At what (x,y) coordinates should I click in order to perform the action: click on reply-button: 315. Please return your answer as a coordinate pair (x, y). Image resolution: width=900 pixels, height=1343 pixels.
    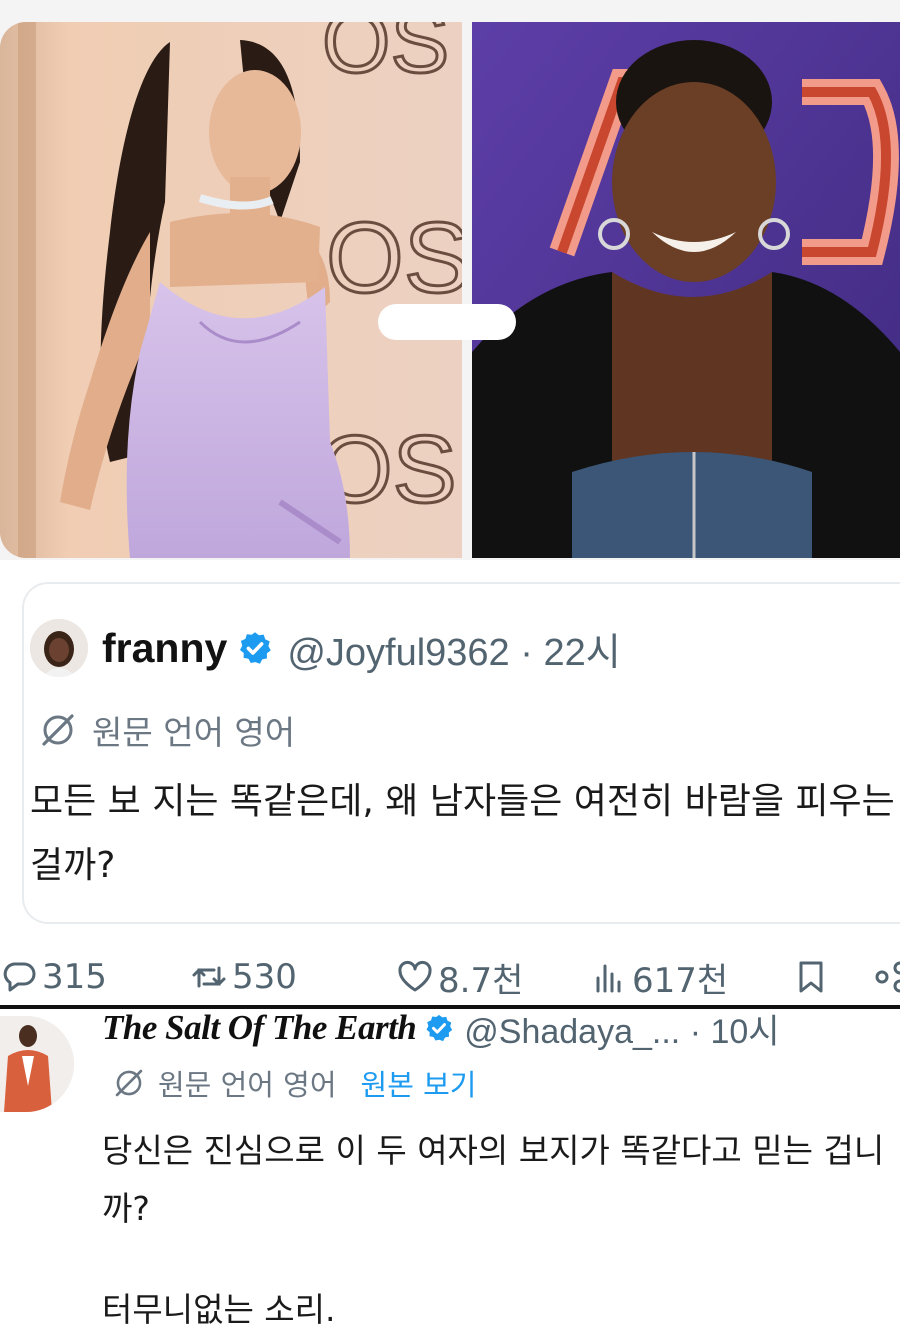
    Looking at the image, I should click on (53, 977).